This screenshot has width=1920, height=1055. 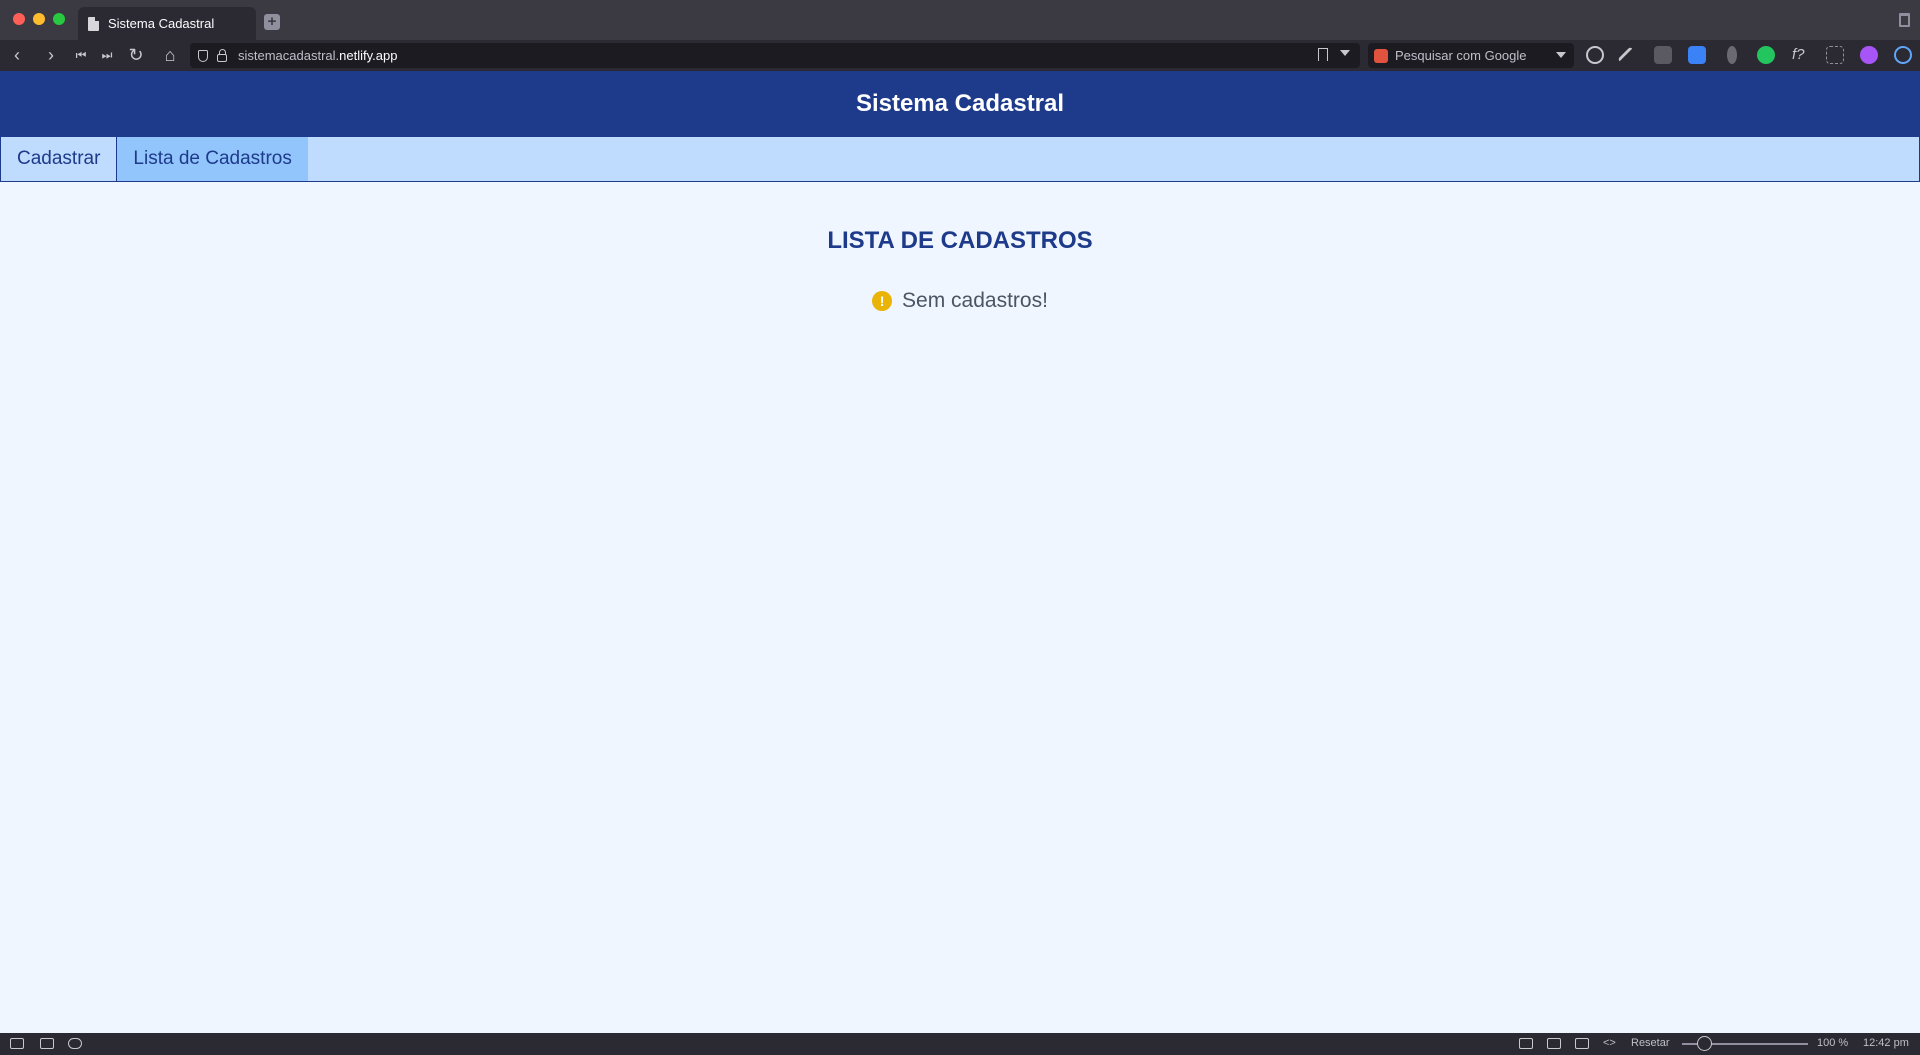 I want to click on back-button: ‹, so click(x=17, y=55).